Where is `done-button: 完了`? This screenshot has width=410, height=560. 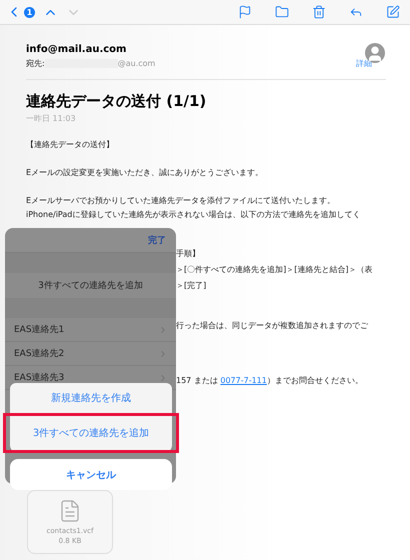 done-button: 完了 is located at coordinates (157, 240).